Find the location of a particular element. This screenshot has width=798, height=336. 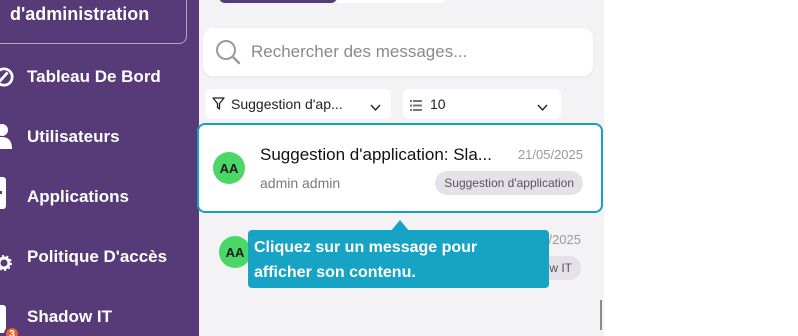

search-bar is located at coordinates (398, 52).